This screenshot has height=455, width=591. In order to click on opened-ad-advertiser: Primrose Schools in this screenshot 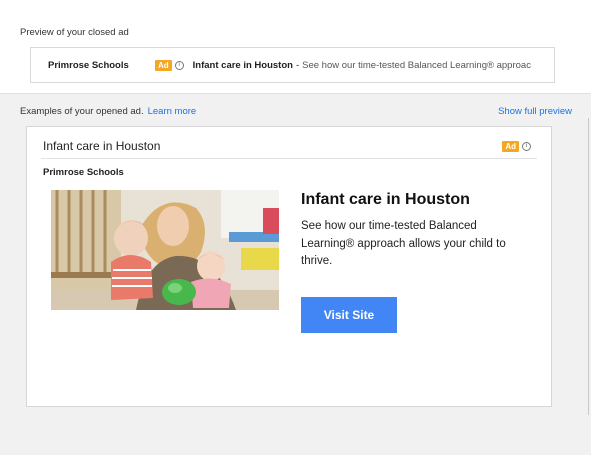, I will do `click(83, 172)`.